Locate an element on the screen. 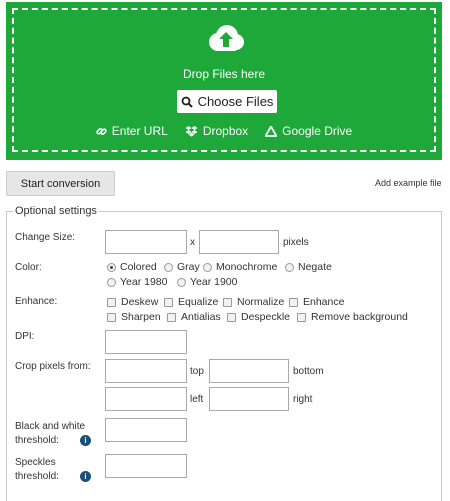 The image size is (450, 501). enhance-option-antialias: Antialias is located at coordinates (194, 317).